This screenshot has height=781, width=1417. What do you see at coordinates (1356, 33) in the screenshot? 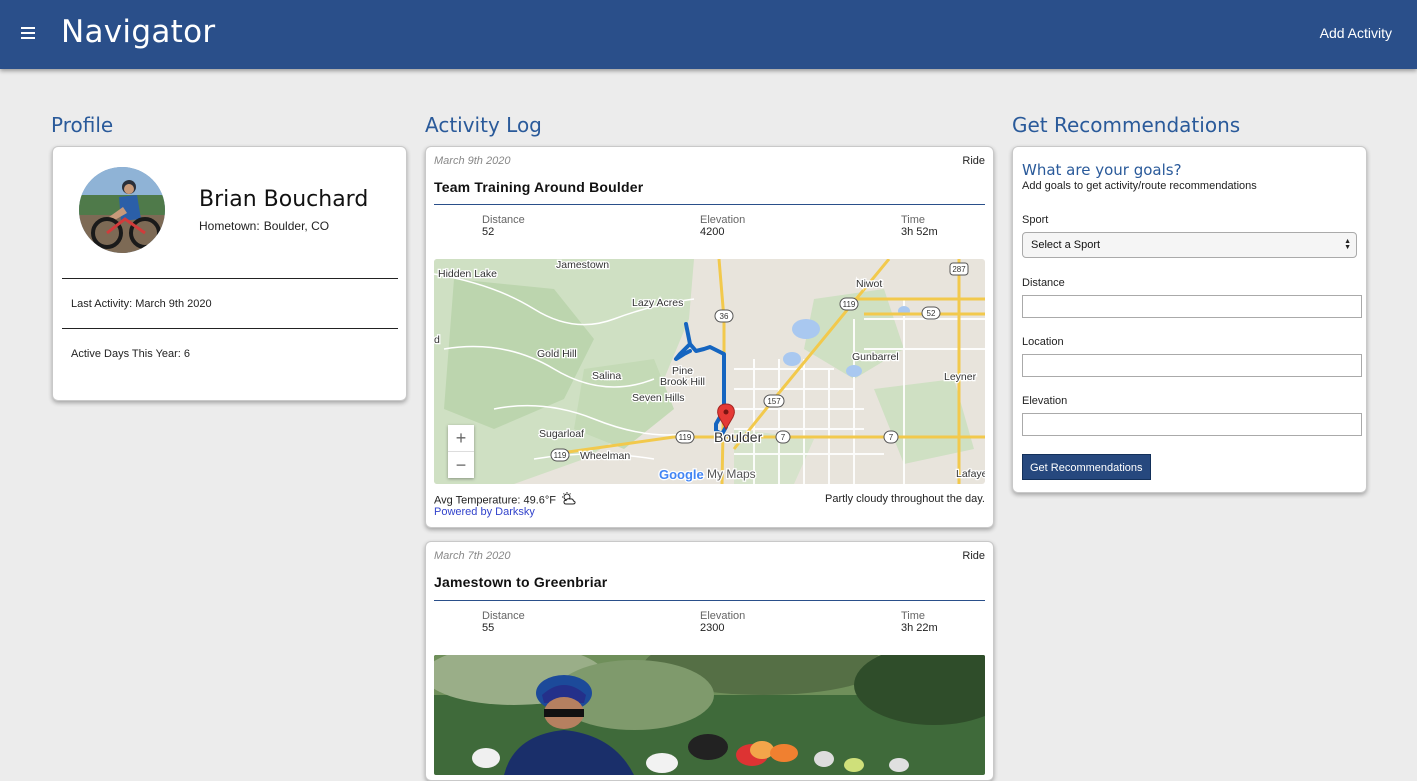
I see `add-activity-link: Add Activity` at bounding box center [1356, 33].